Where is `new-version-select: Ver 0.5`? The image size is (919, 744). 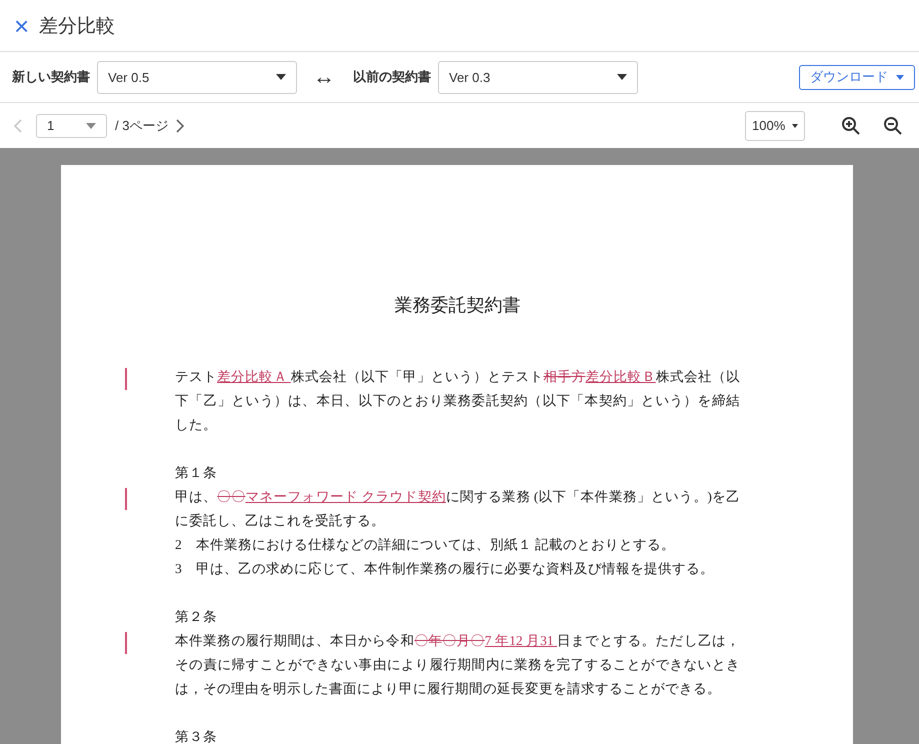
new-version-select: Ver 0.5 is located at coordinates (197, 77).